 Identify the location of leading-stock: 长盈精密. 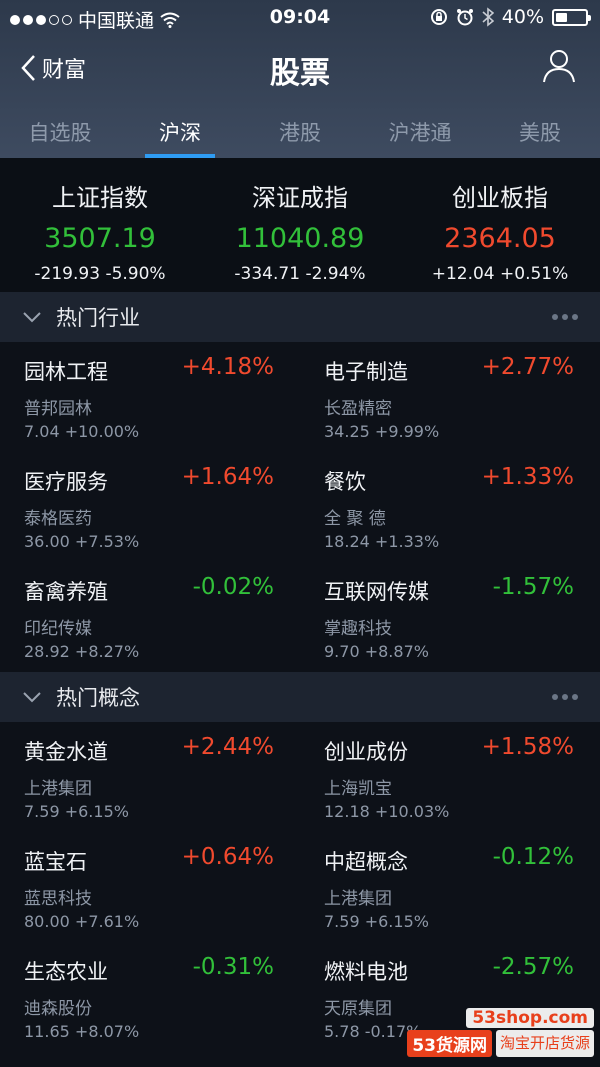
(358, 409).